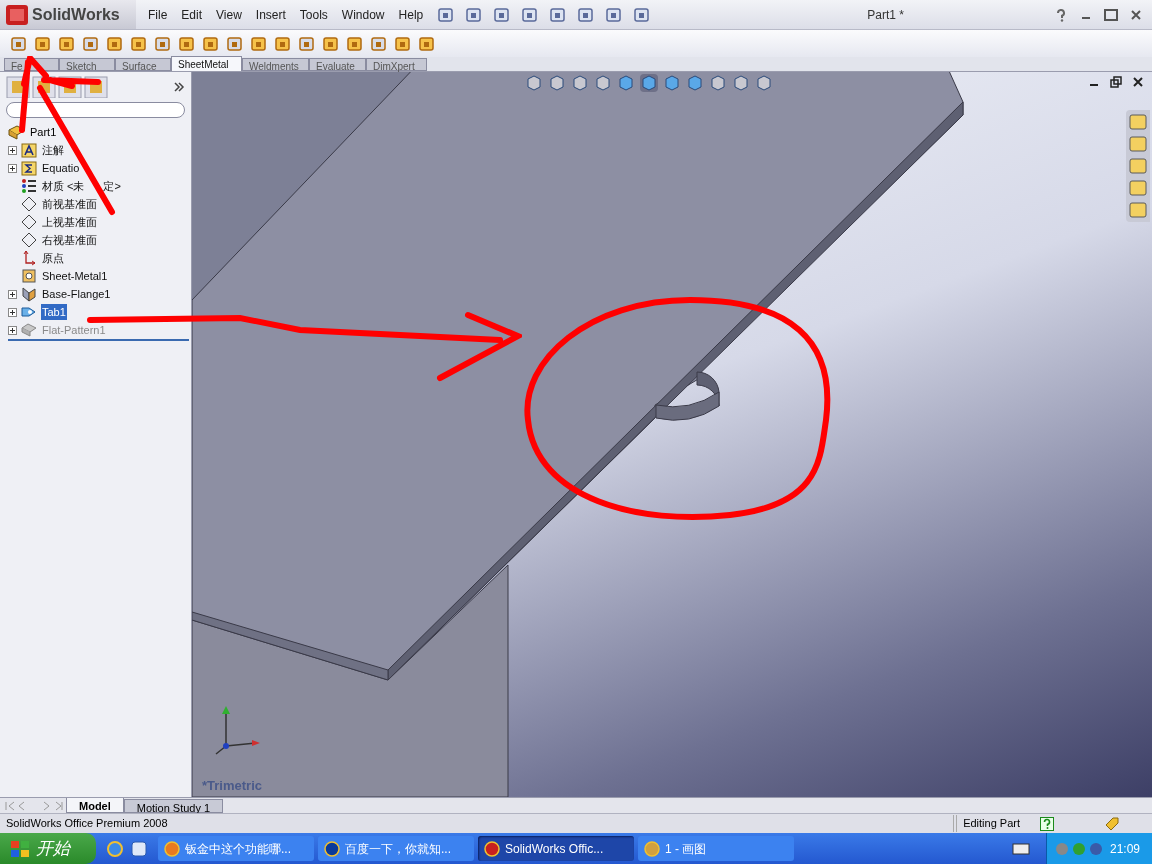  What do you see at coordinates (396, 64) in the screenshot?
I see `command-tab: DimXpert` at bounding box center [396, 64].